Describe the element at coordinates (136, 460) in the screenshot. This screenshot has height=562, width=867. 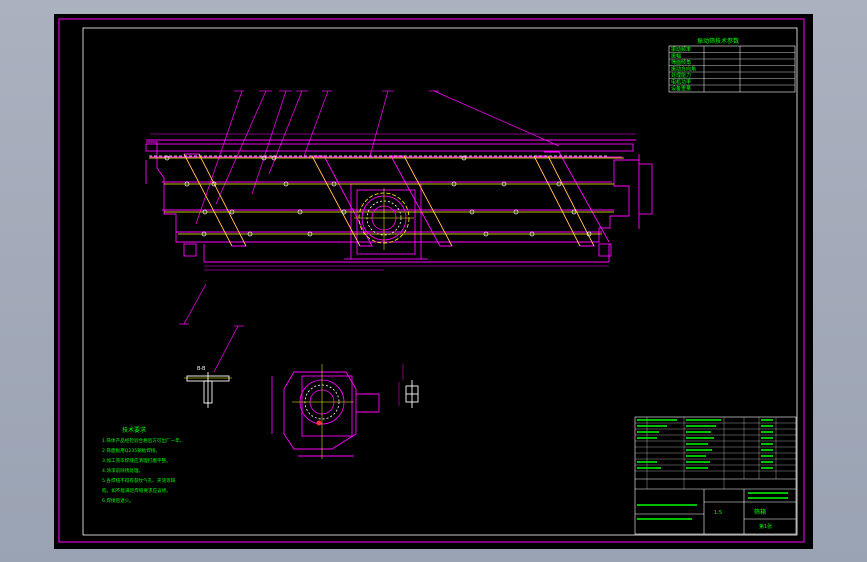
I see `note-line: 3.加工完毕焊缝应清理打磨平整。` at that location.